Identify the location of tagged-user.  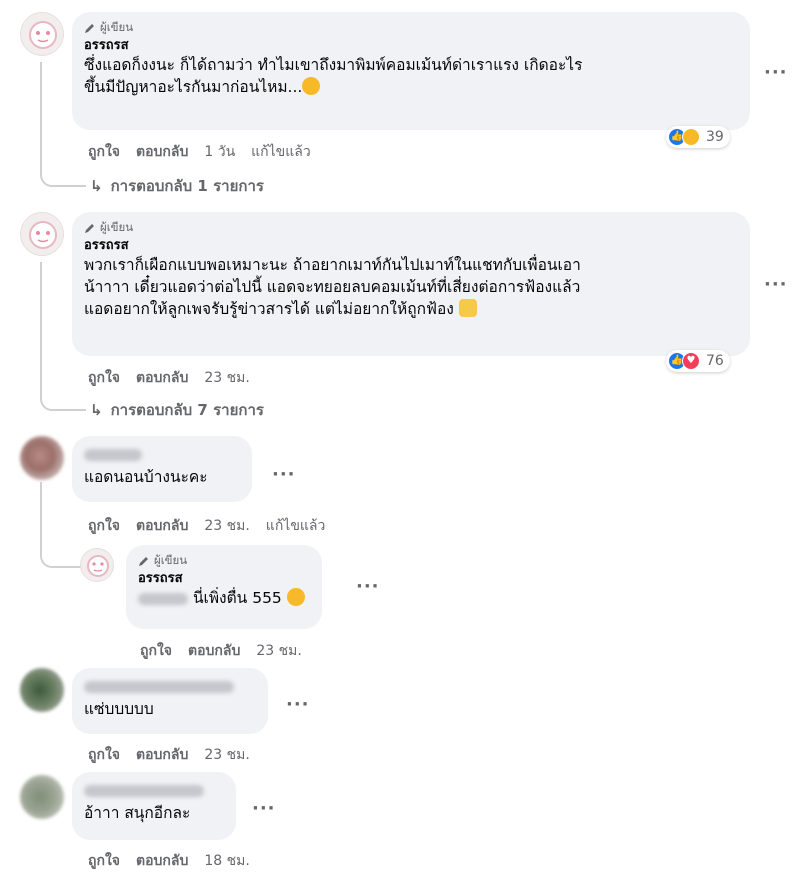
(163, 598).